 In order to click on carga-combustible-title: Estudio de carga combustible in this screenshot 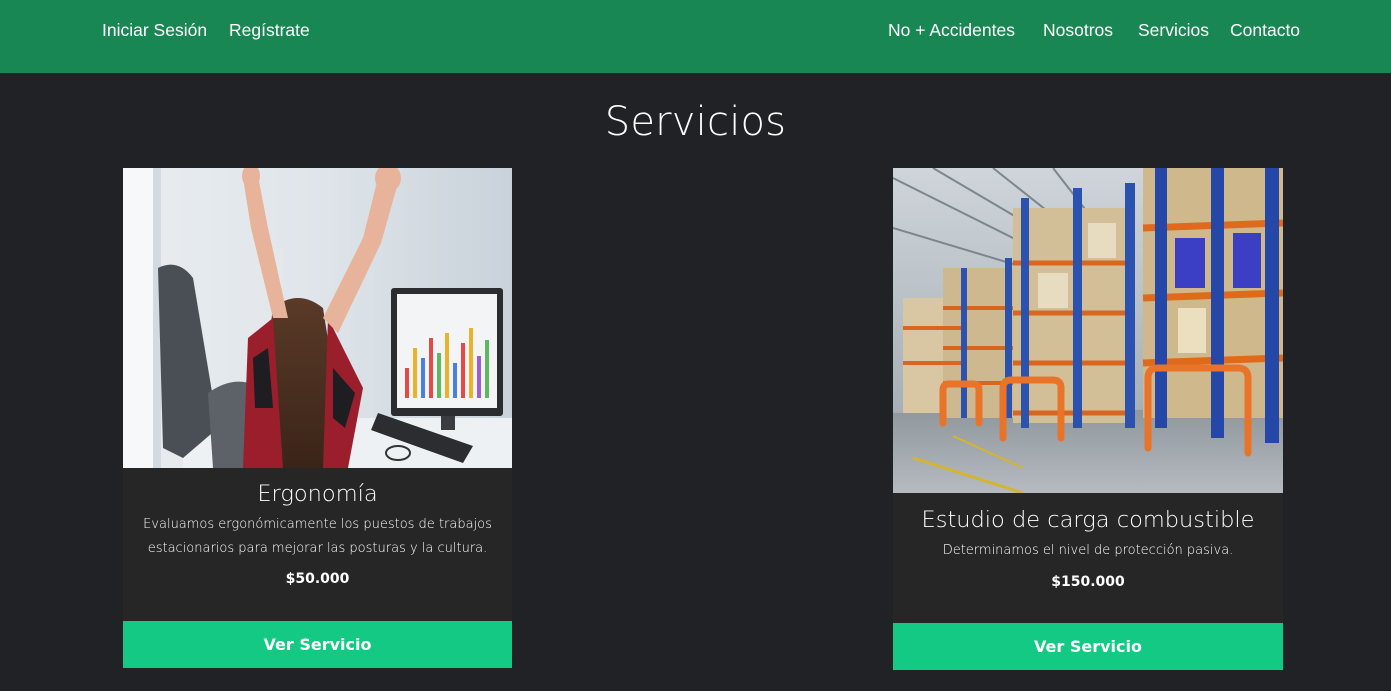, I will do `click(1088, 520)`.